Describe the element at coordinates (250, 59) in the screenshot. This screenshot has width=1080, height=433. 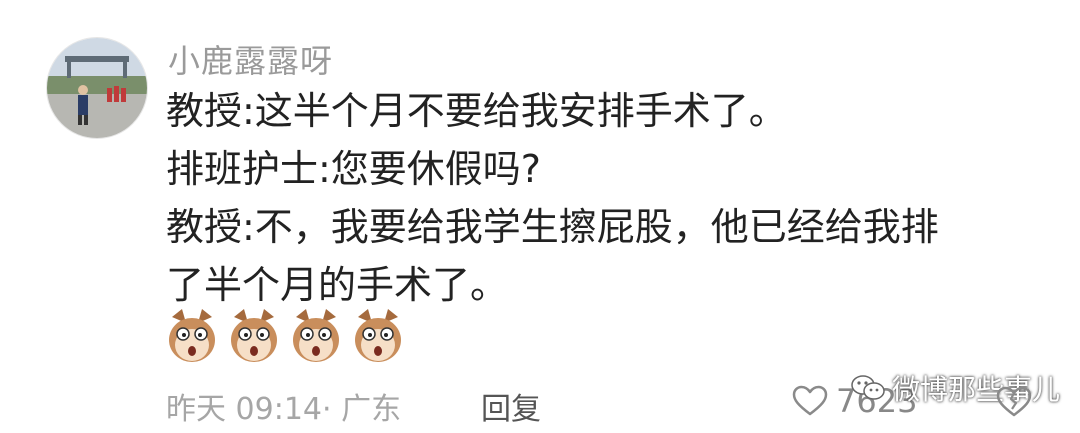
I see `username: 小鹿露露呀` at that location.